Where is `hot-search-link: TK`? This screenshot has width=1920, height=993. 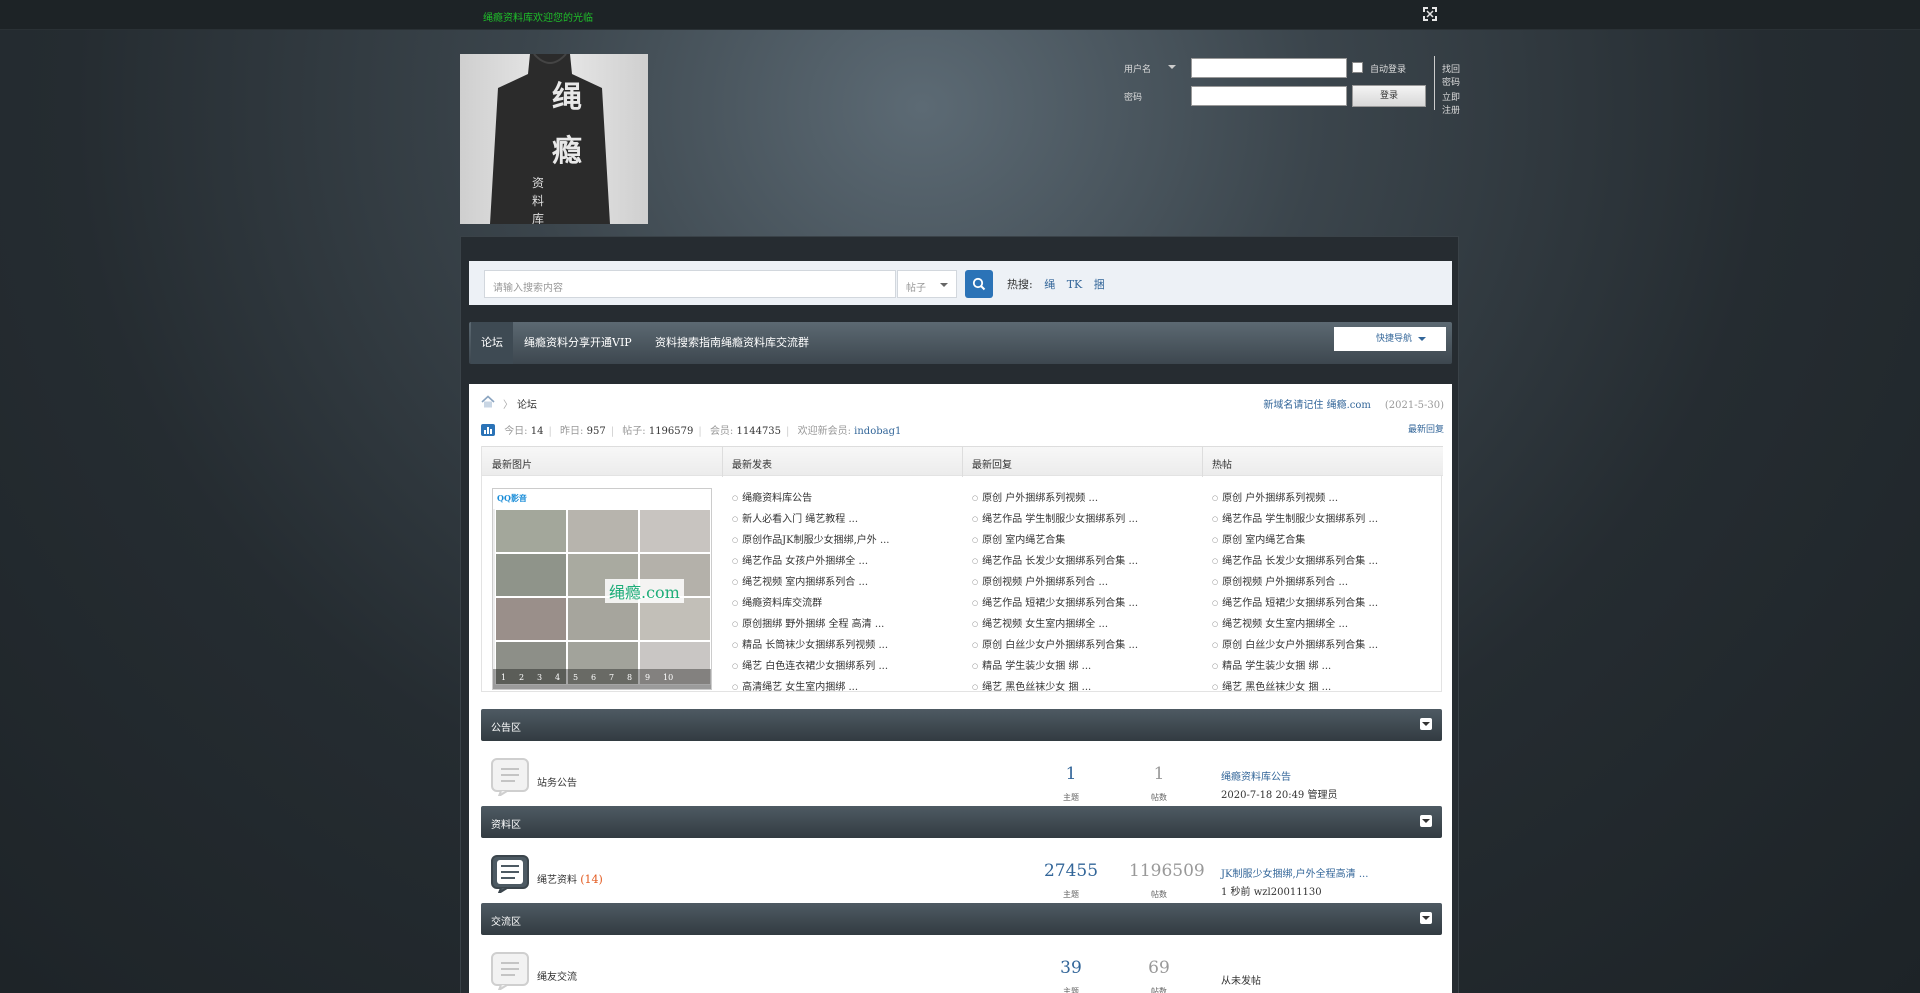 hot-search-link: TK is located at coordinates (1075, 284).